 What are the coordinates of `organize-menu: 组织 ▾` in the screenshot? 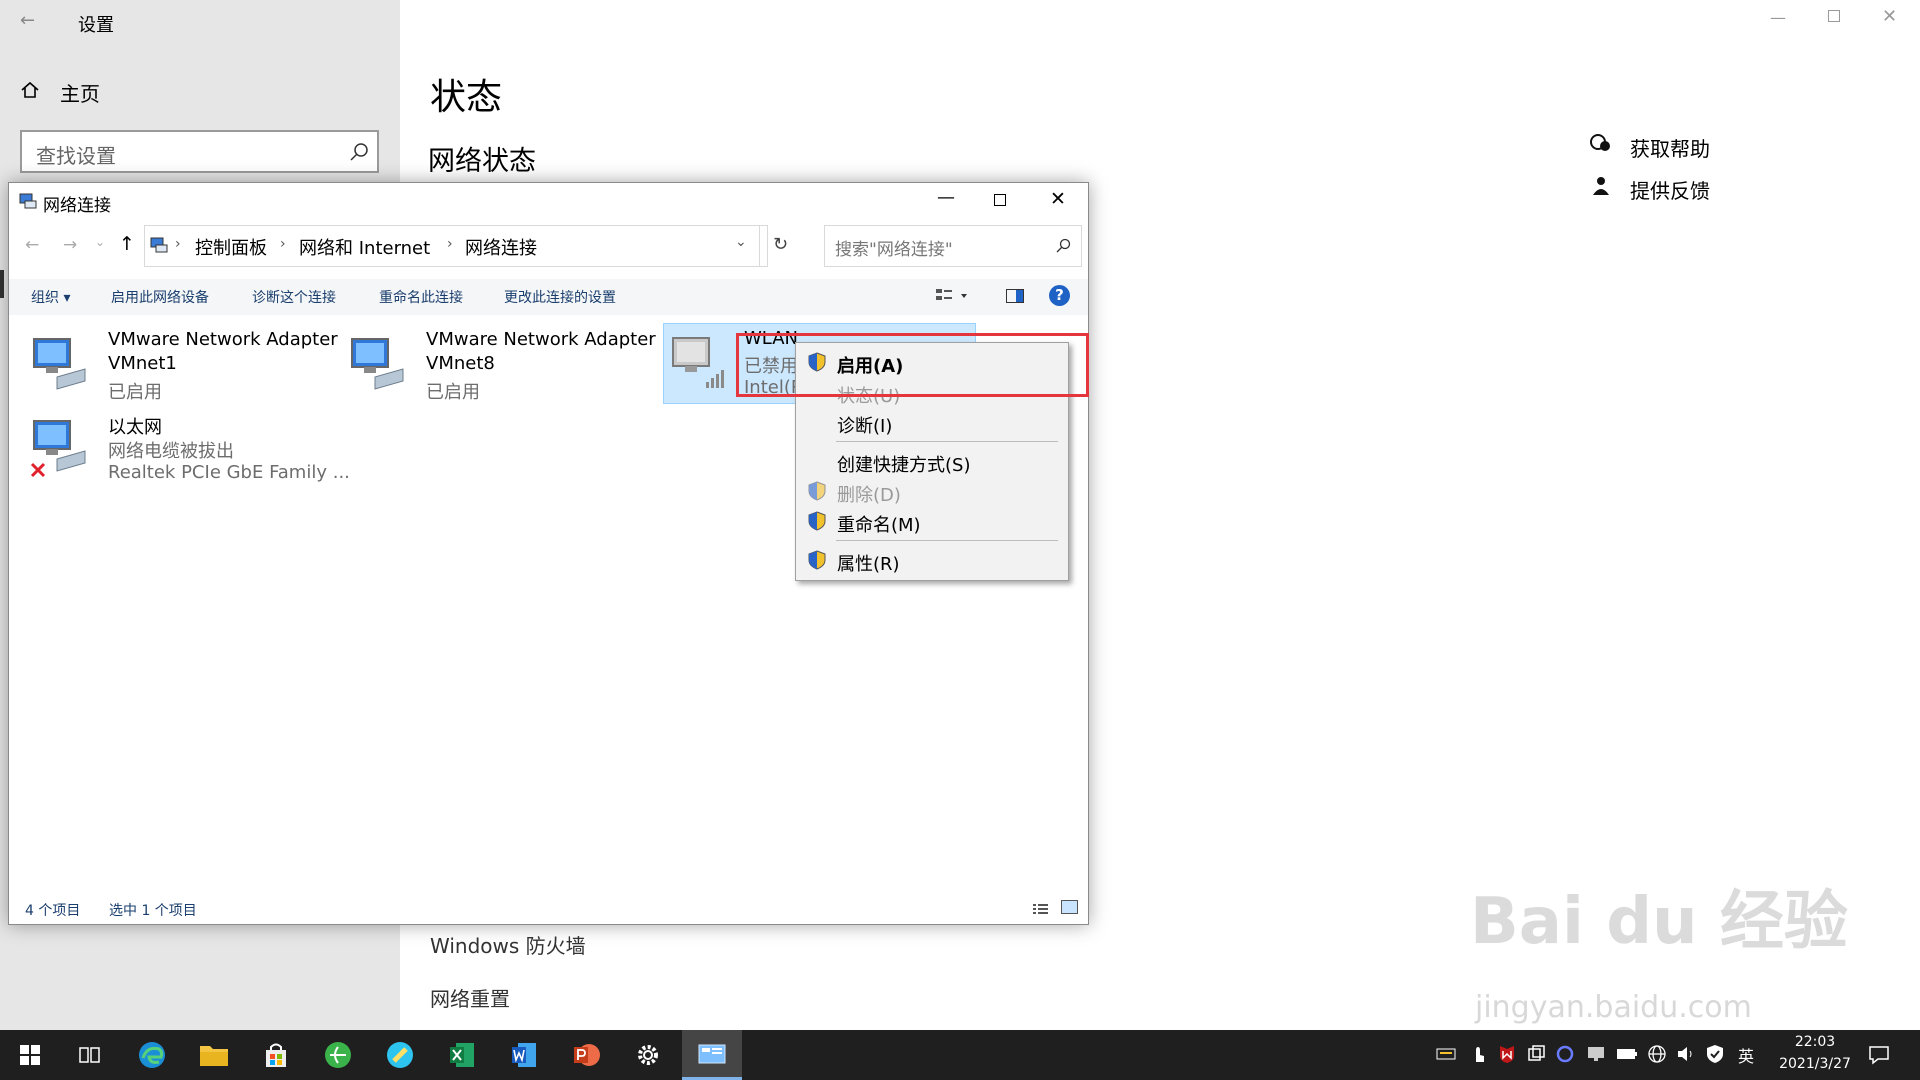 It's located at (50, 297).